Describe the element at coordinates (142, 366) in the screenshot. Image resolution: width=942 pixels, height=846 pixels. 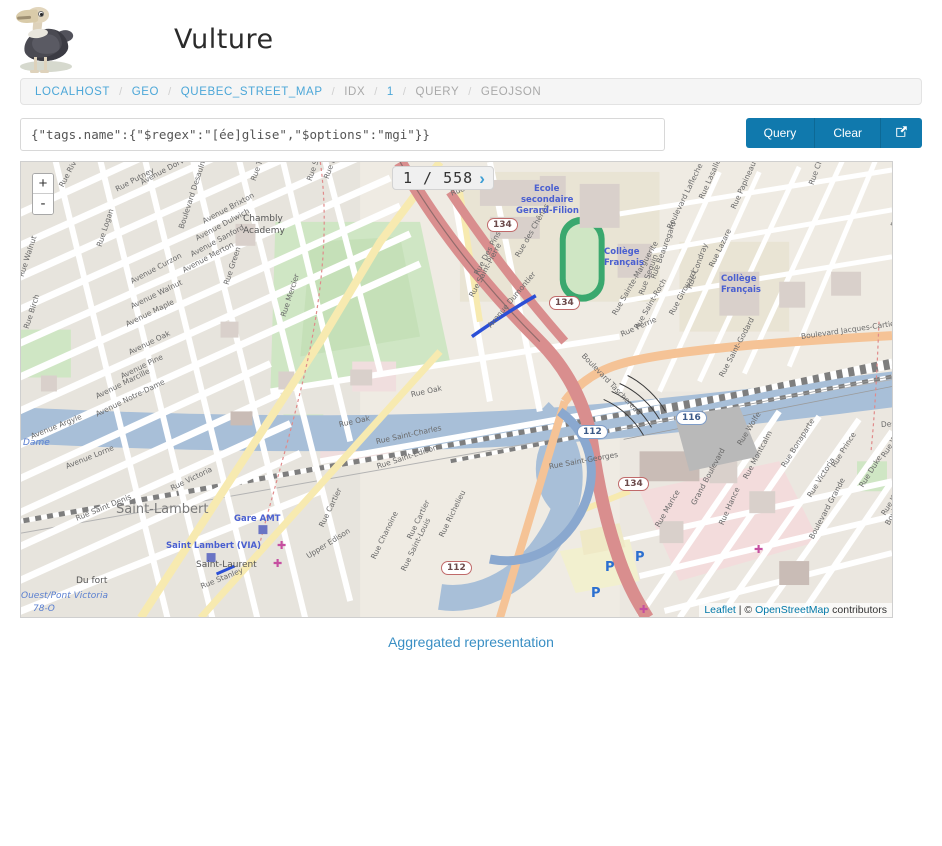
I see `map-street-label: Avenue Pine` at that location.